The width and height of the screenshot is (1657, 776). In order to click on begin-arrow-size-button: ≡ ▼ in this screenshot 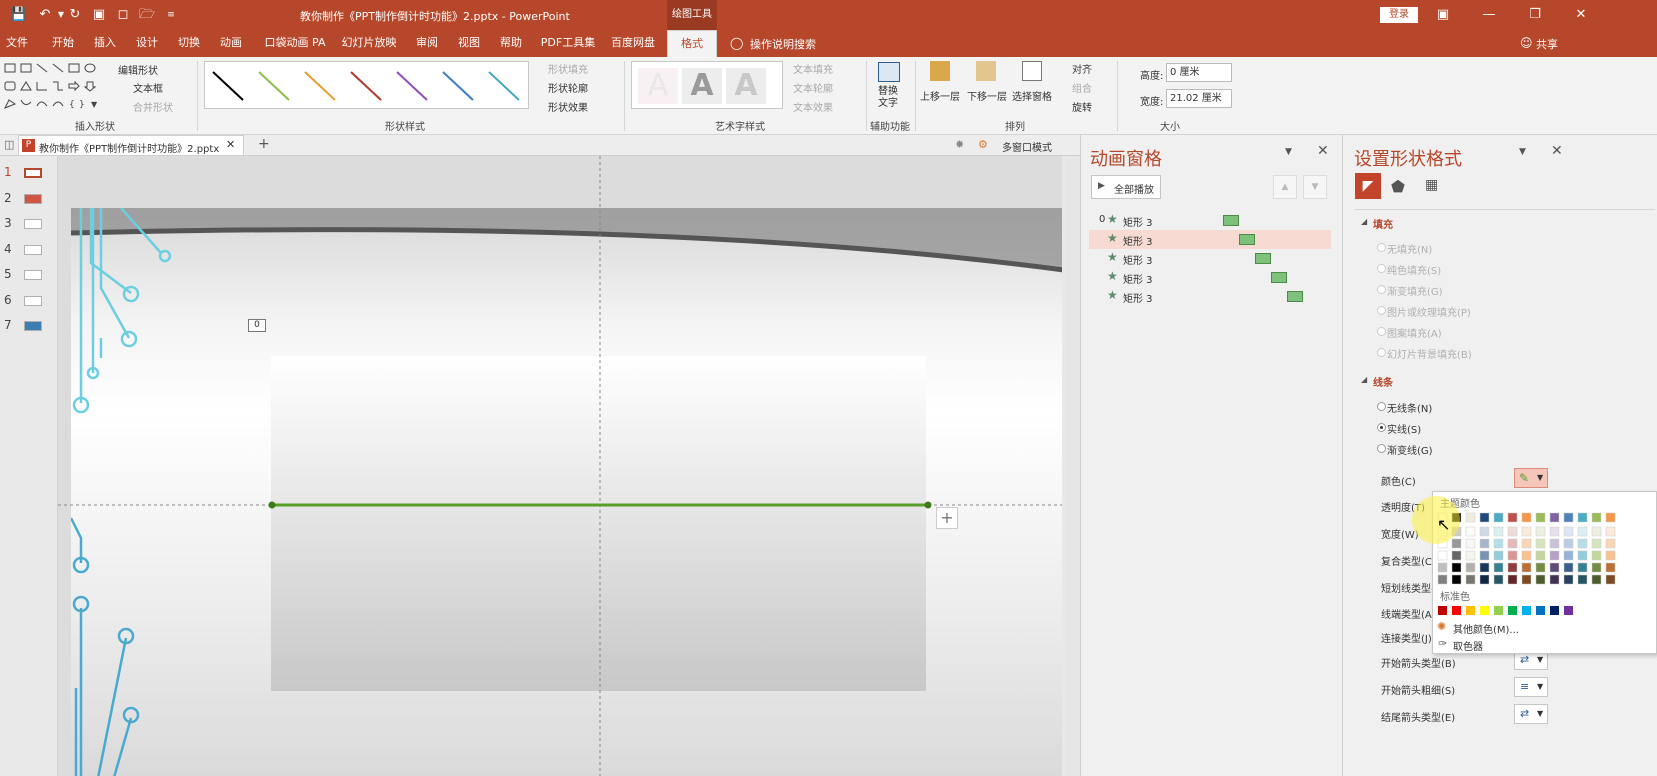, I will do `click(1531, 687)`.